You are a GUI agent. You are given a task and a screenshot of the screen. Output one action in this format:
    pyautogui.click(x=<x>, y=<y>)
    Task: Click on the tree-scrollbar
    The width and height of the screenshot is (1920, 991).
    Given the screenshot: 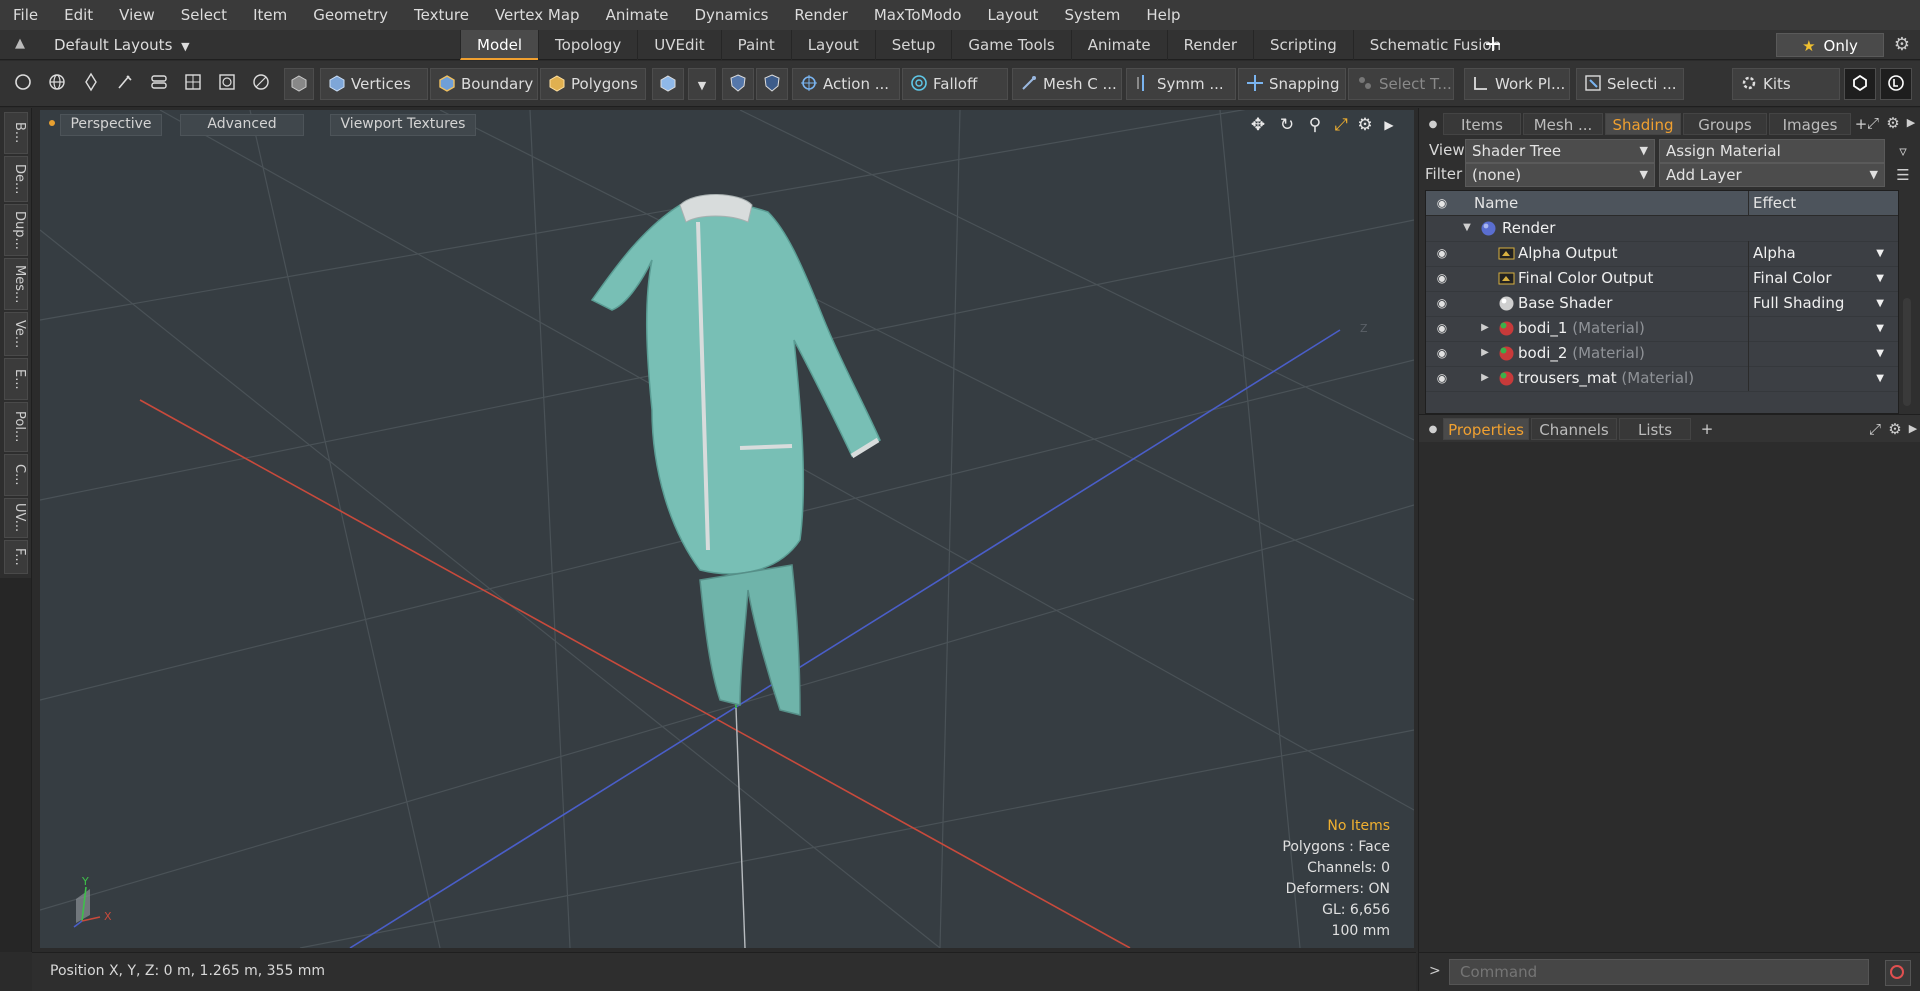 What is the action you would take?
    pyautogui.click(x=1907, y=352)
    